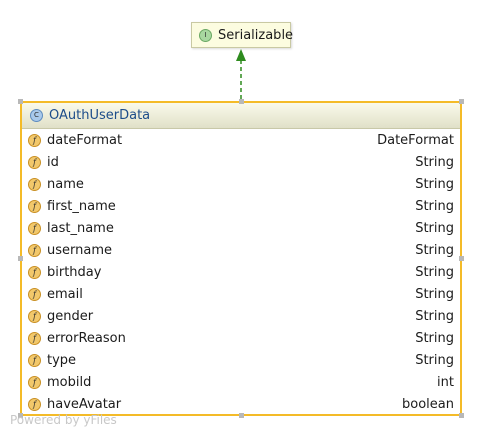 The width and height of the screenshot is (482, 436). What do you see at coordinates (84, 404) in the screenshot?
I see `field-name: haveAvatar` at bounding box center [84, 404].